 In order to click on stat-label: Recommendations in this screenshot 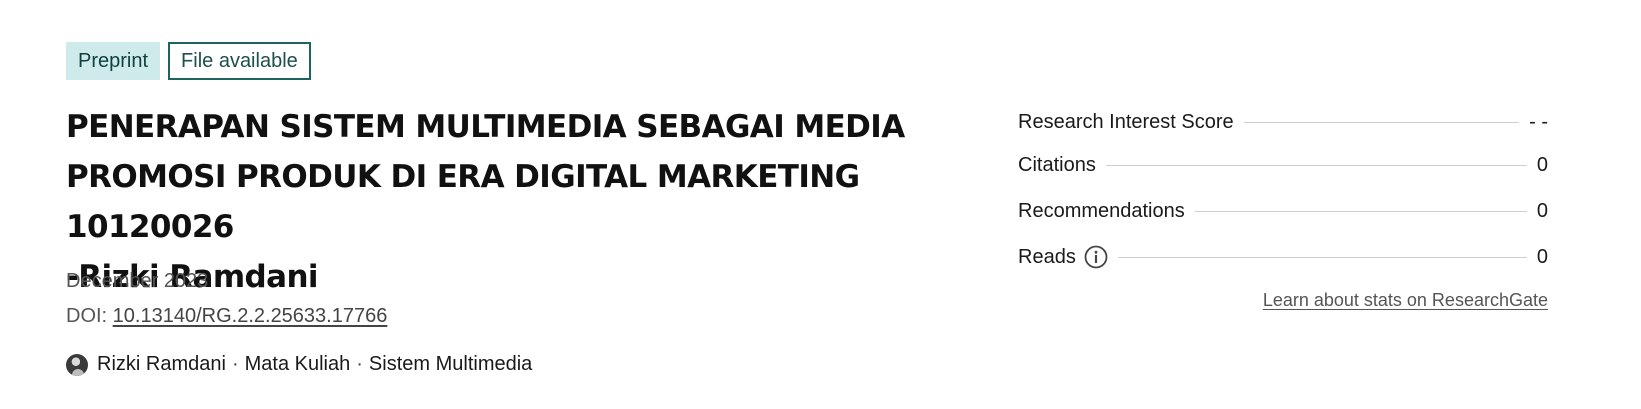, I will do `click(1101, 210)`.